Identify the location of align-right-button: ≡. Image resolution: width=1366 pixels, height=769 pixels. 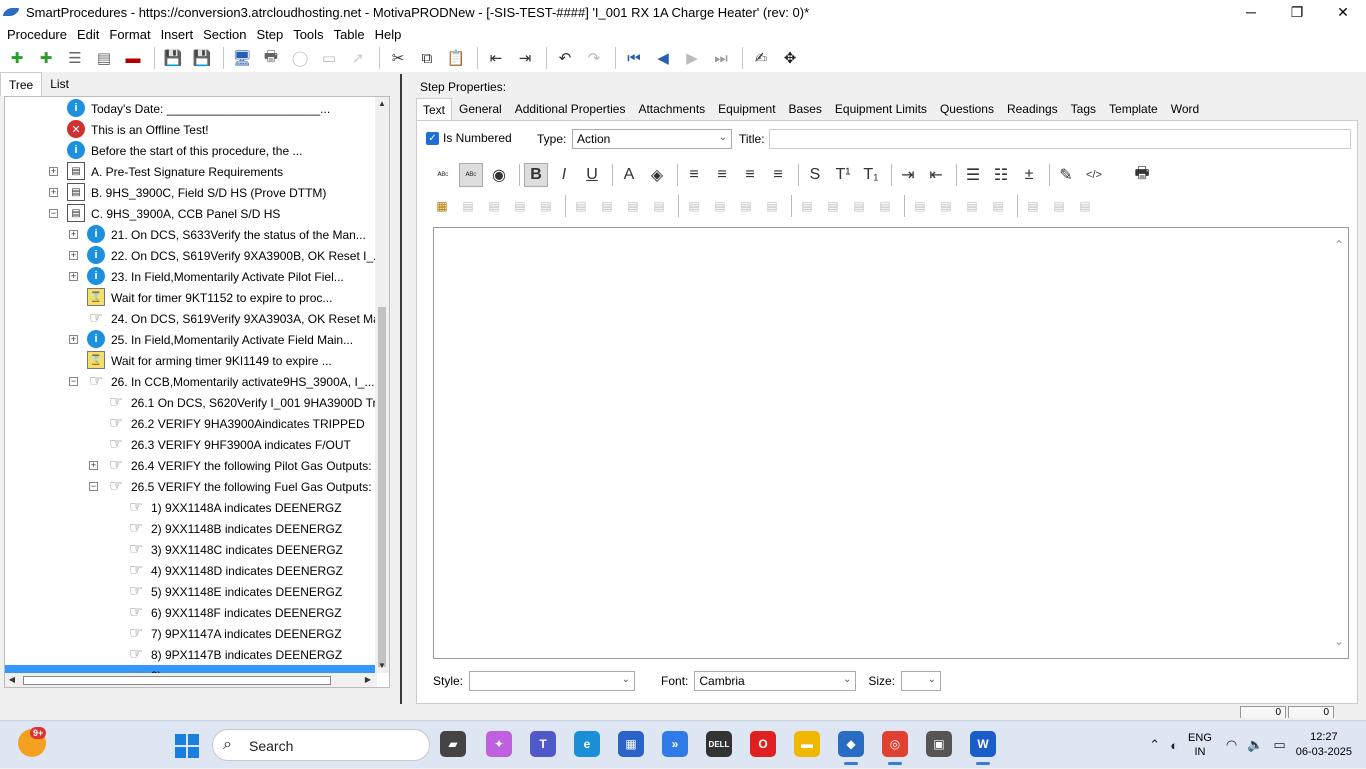
(750, 175).